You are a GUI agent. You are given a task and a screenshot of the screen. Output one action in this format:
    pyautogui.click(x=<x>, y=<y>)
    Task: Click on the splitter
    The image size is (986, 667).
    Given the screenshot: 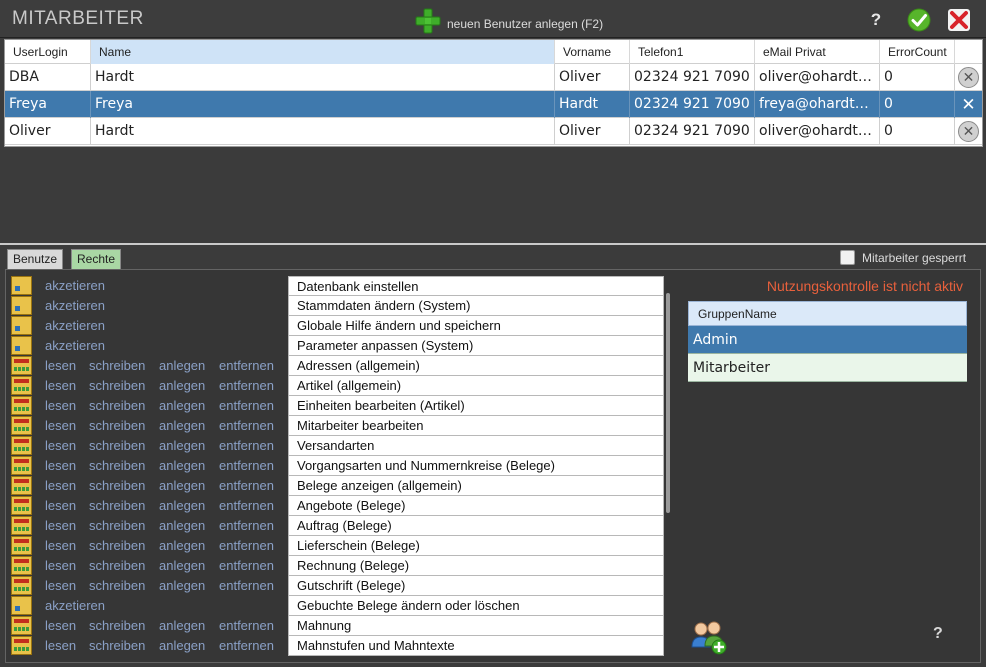 What is the action you would take?
    pyautogui.click(x=493, y=244)
    